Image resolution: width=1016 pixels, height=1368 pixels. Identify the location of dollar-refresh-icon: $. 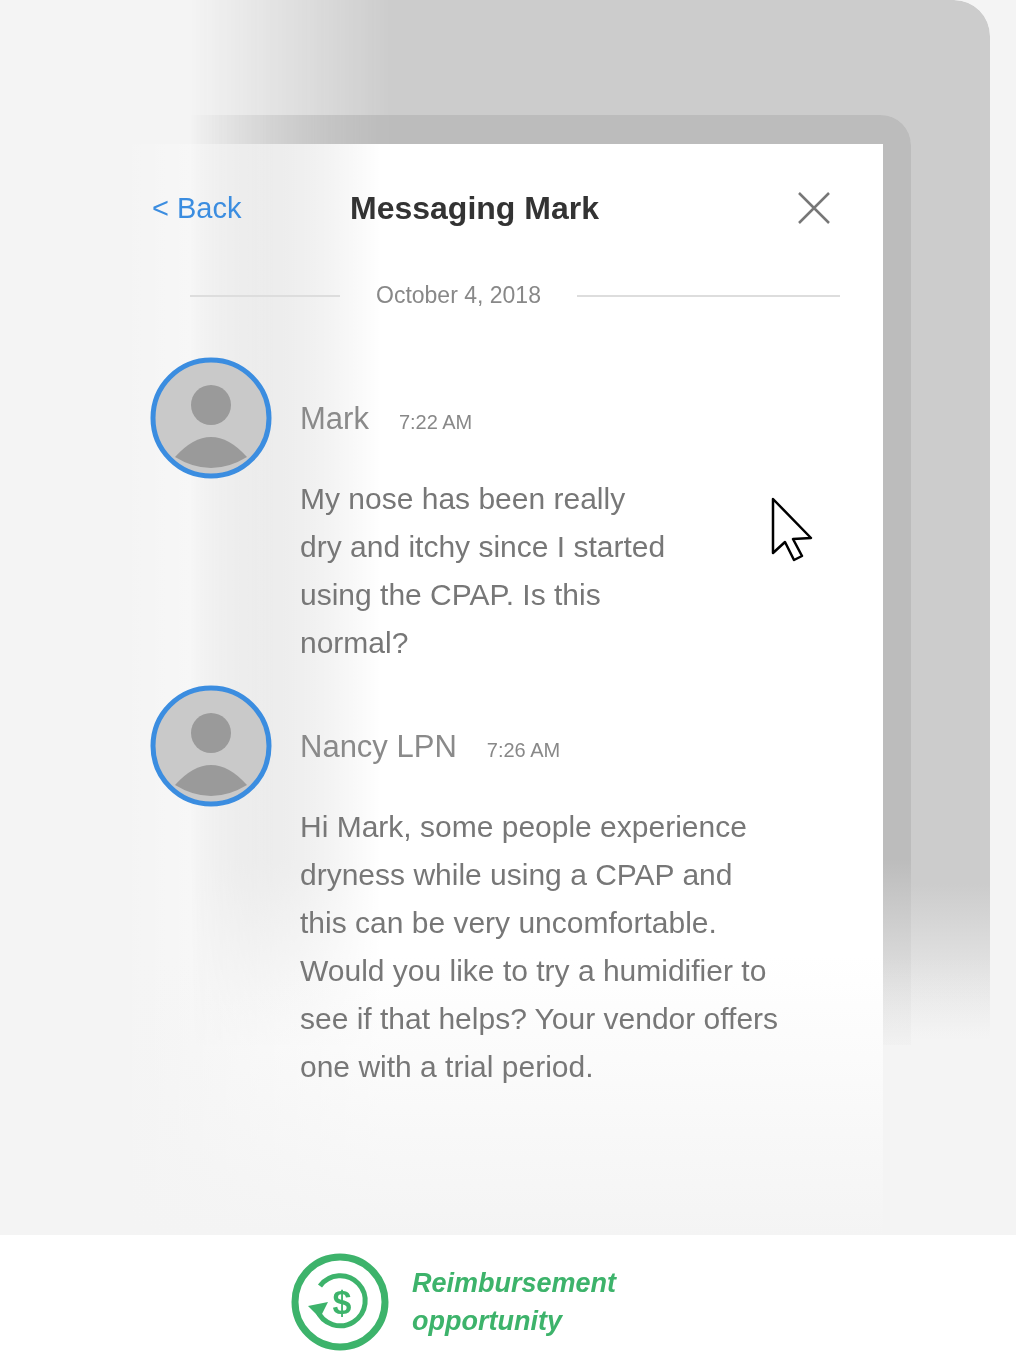
(340, 1301).